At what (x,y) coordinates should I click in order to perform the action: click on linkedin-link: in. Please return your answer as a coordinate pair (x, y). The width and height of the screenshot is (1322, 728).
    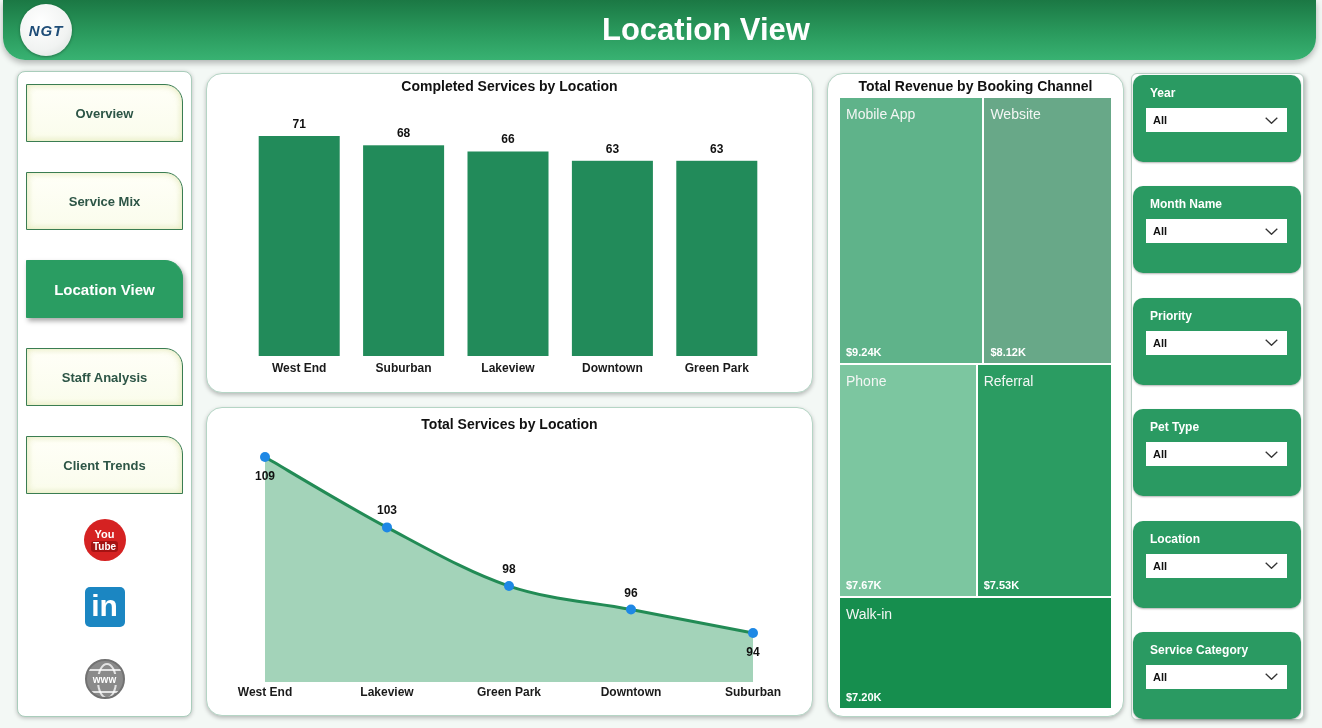
    Looking at the image, I should click on (104, 607).